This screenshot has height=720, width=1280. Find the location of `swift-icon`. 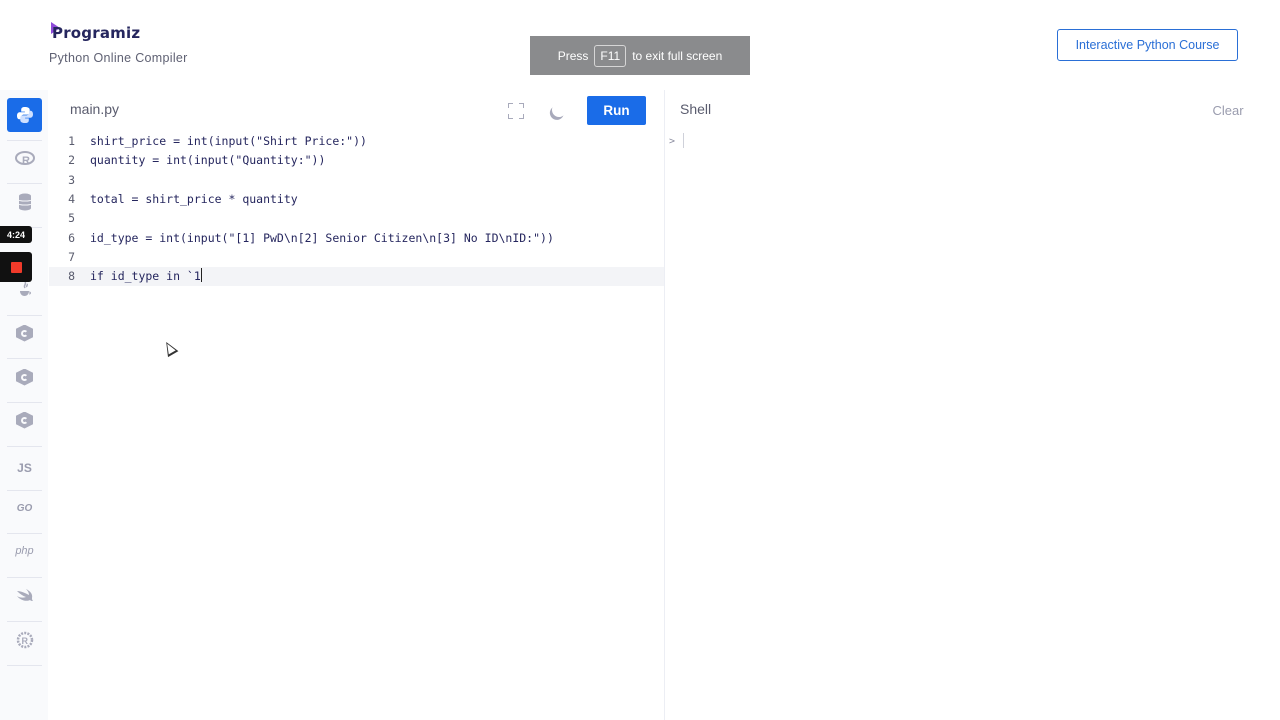

swift-icon is located at coordinates (24, 596).